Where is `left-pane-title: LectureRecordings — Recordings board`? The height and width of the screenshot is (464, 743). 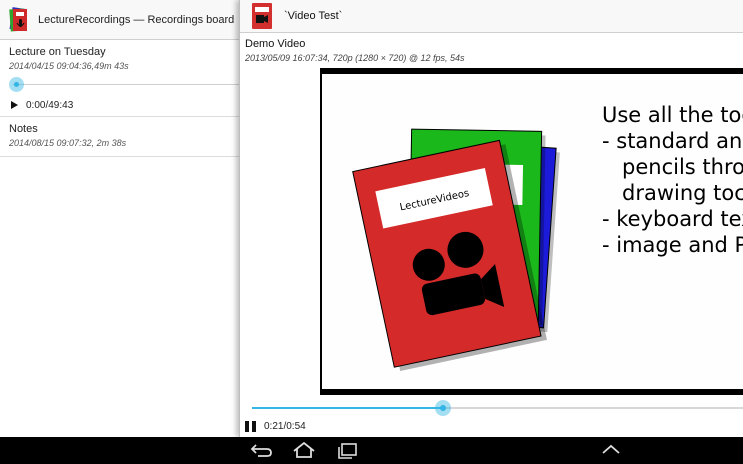
left-pane-title: LectureRecordings — Recordings board is located at coordinates (136, 19).